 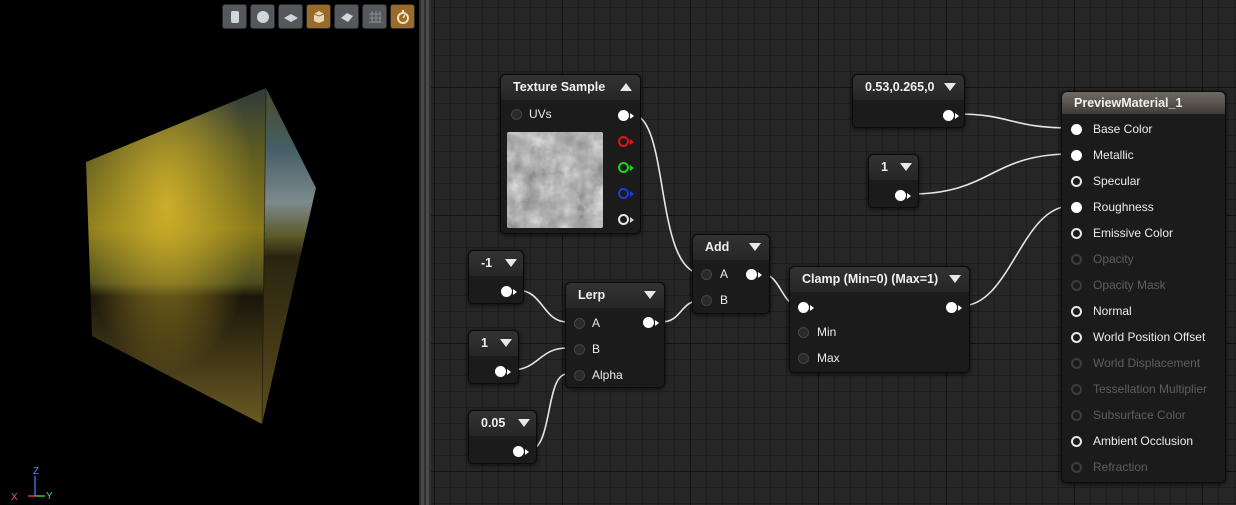 I want to click on node-title: Add, so click(x=717, y=247).